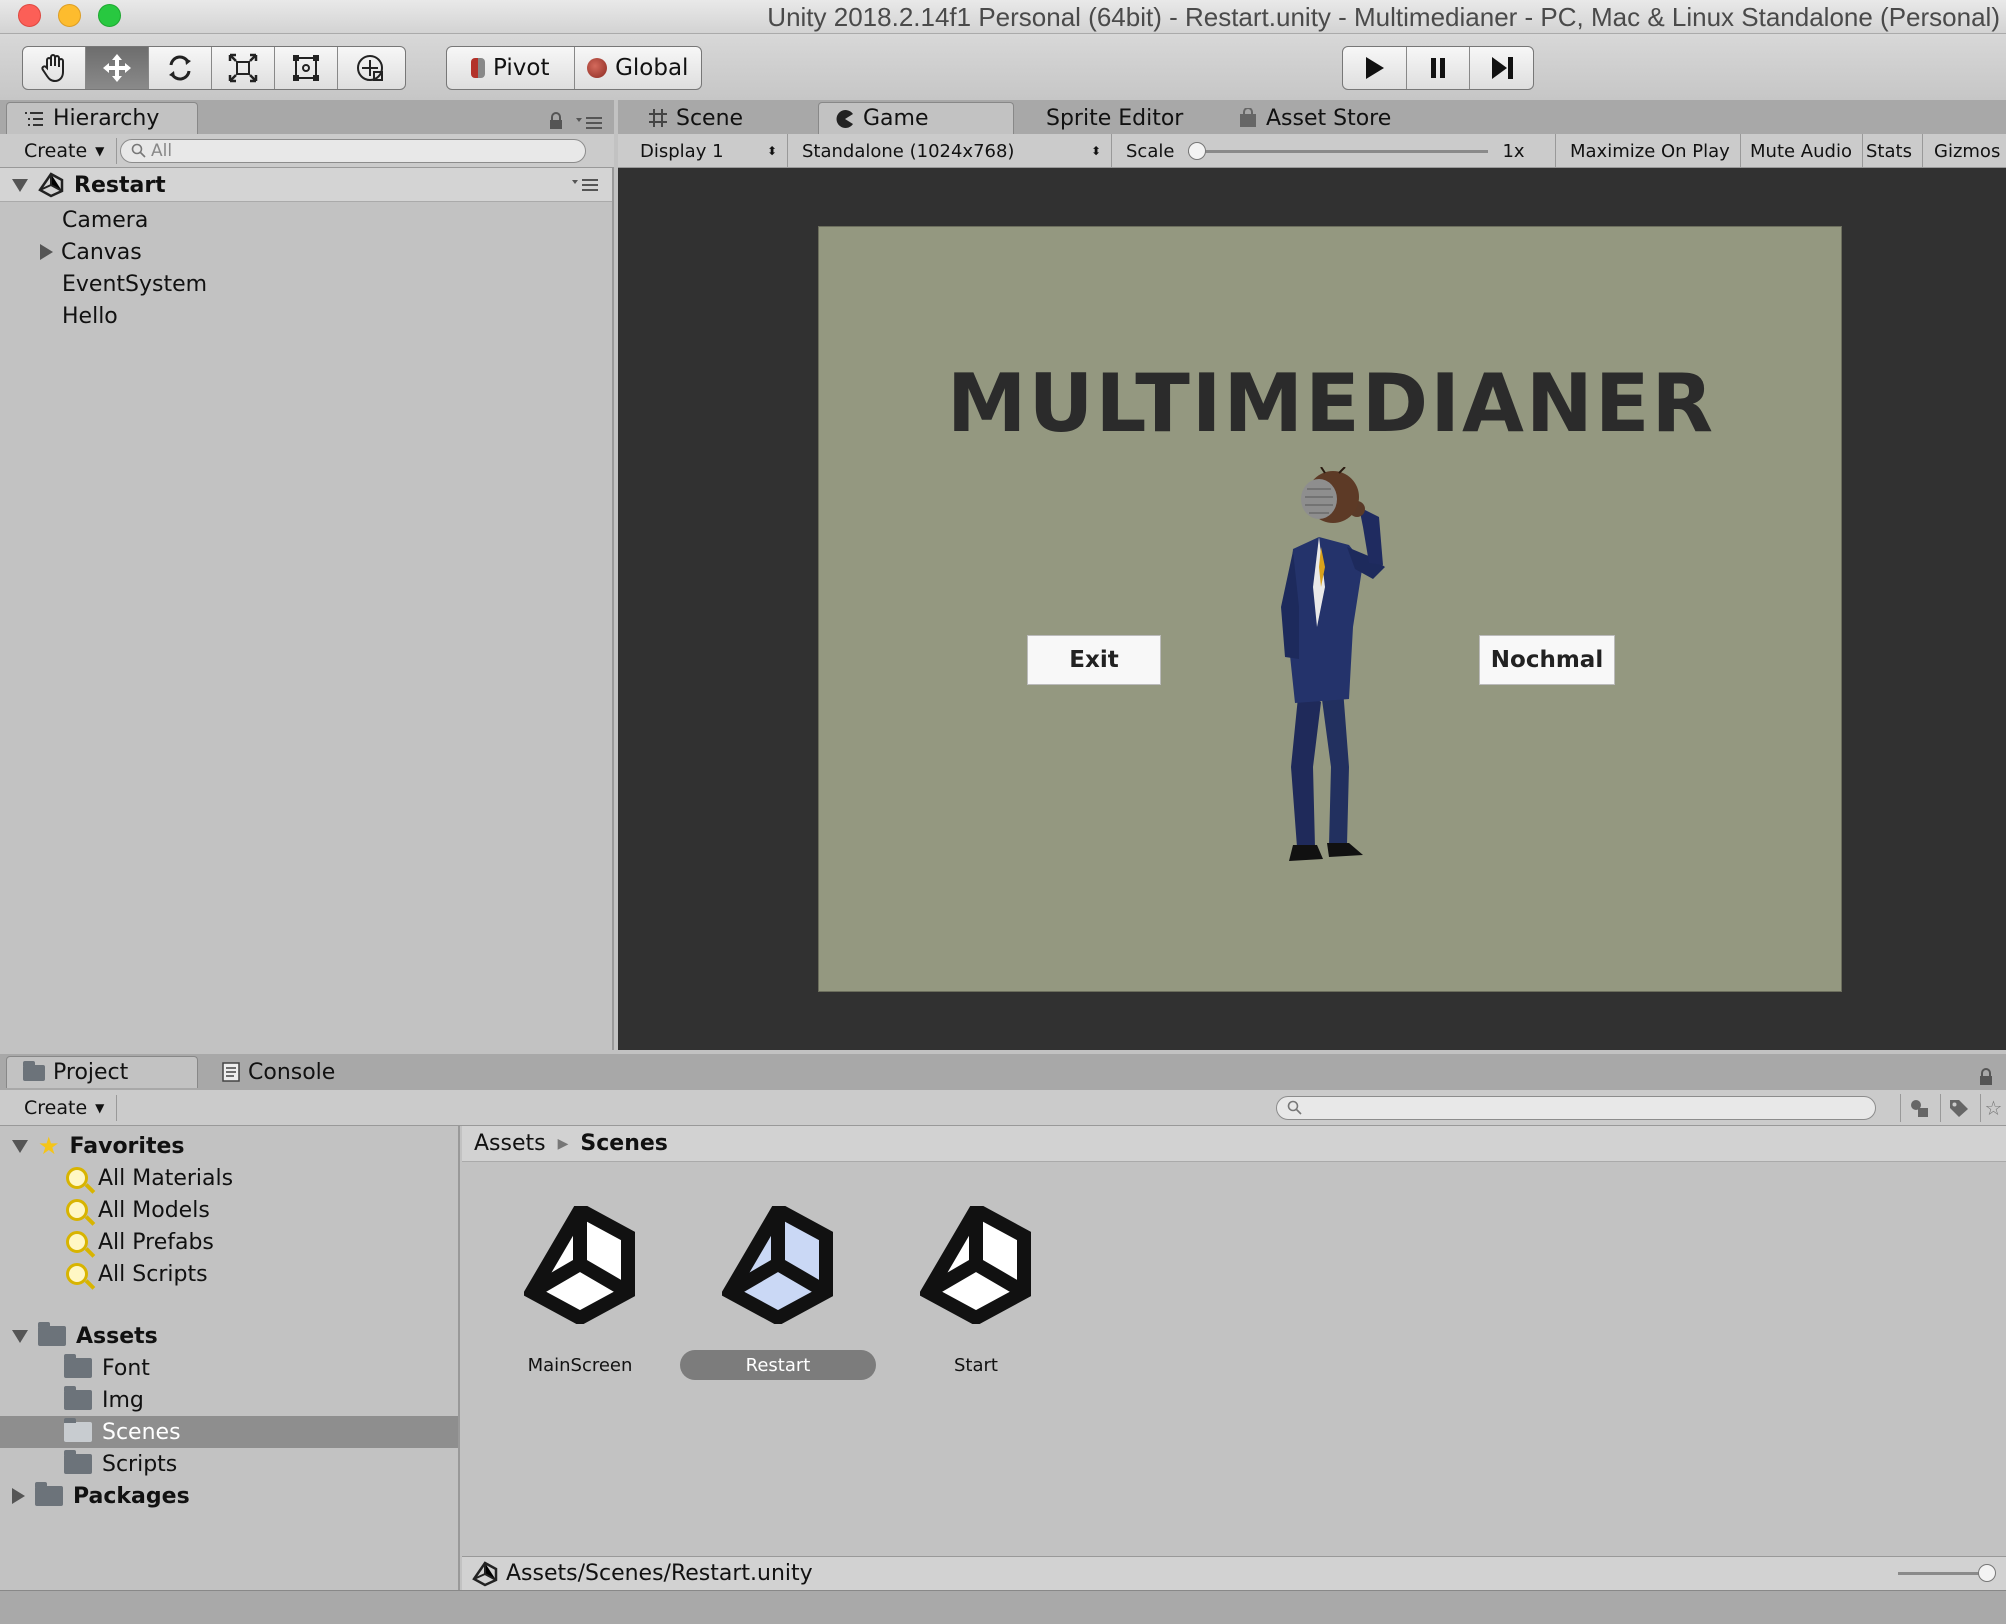  I want to click on transform-tool-button, so click(369, 68).